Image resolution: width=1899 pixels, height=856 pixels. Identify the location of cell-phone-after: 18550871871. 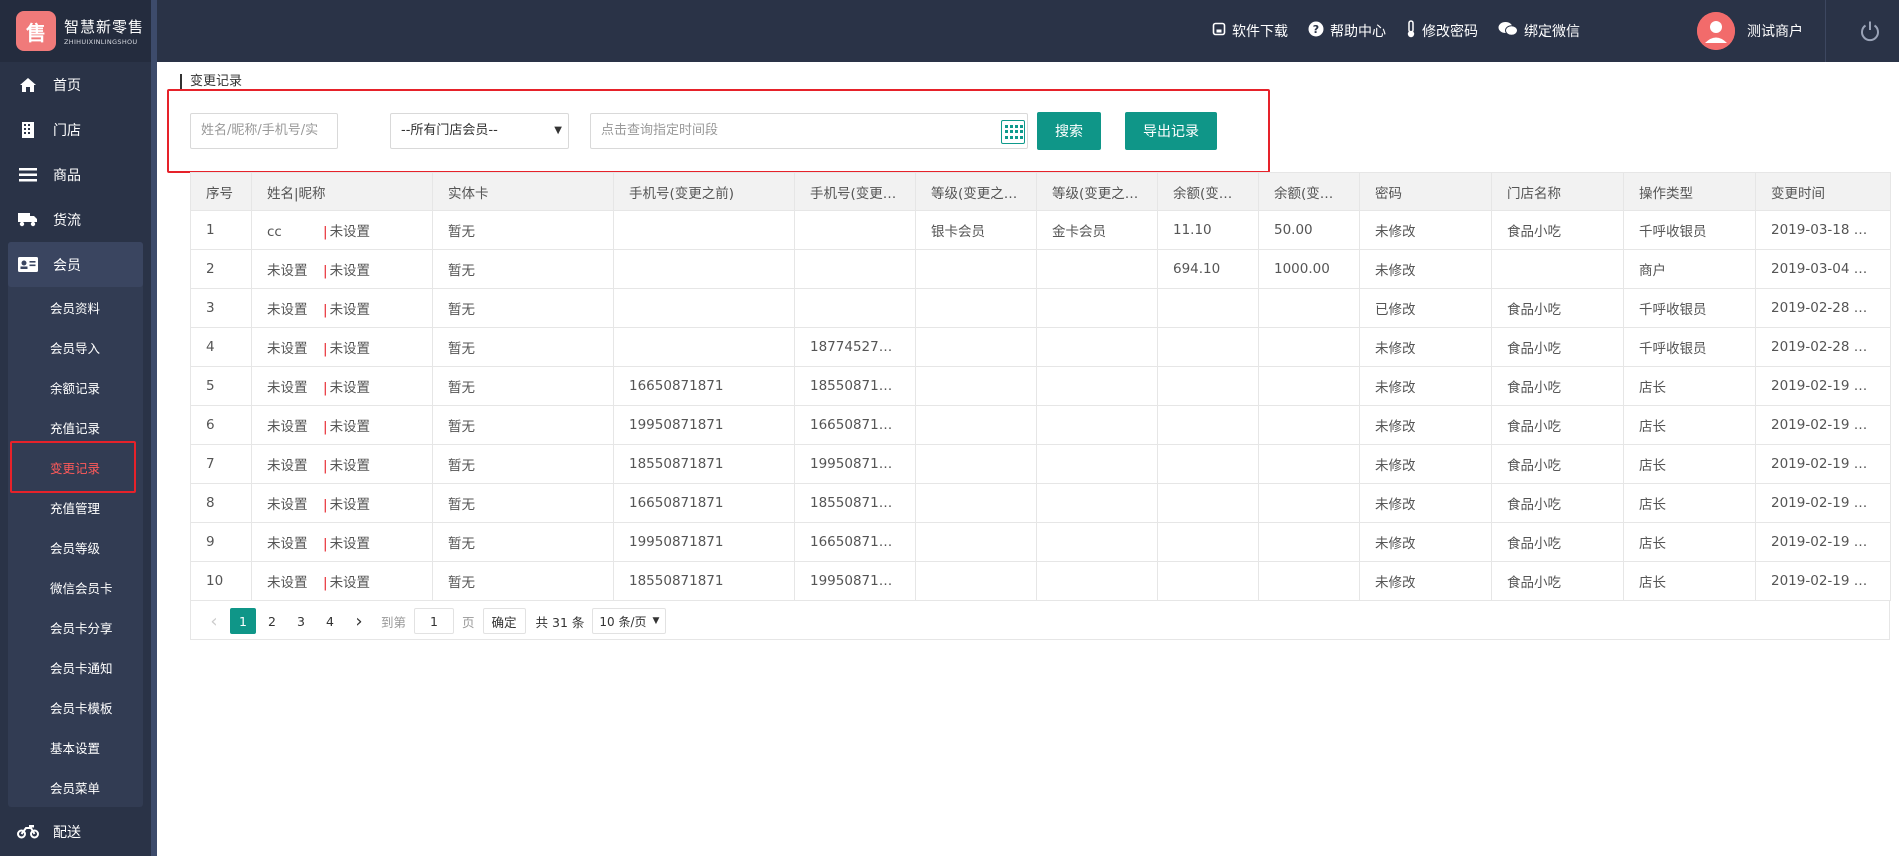
(855, 386).